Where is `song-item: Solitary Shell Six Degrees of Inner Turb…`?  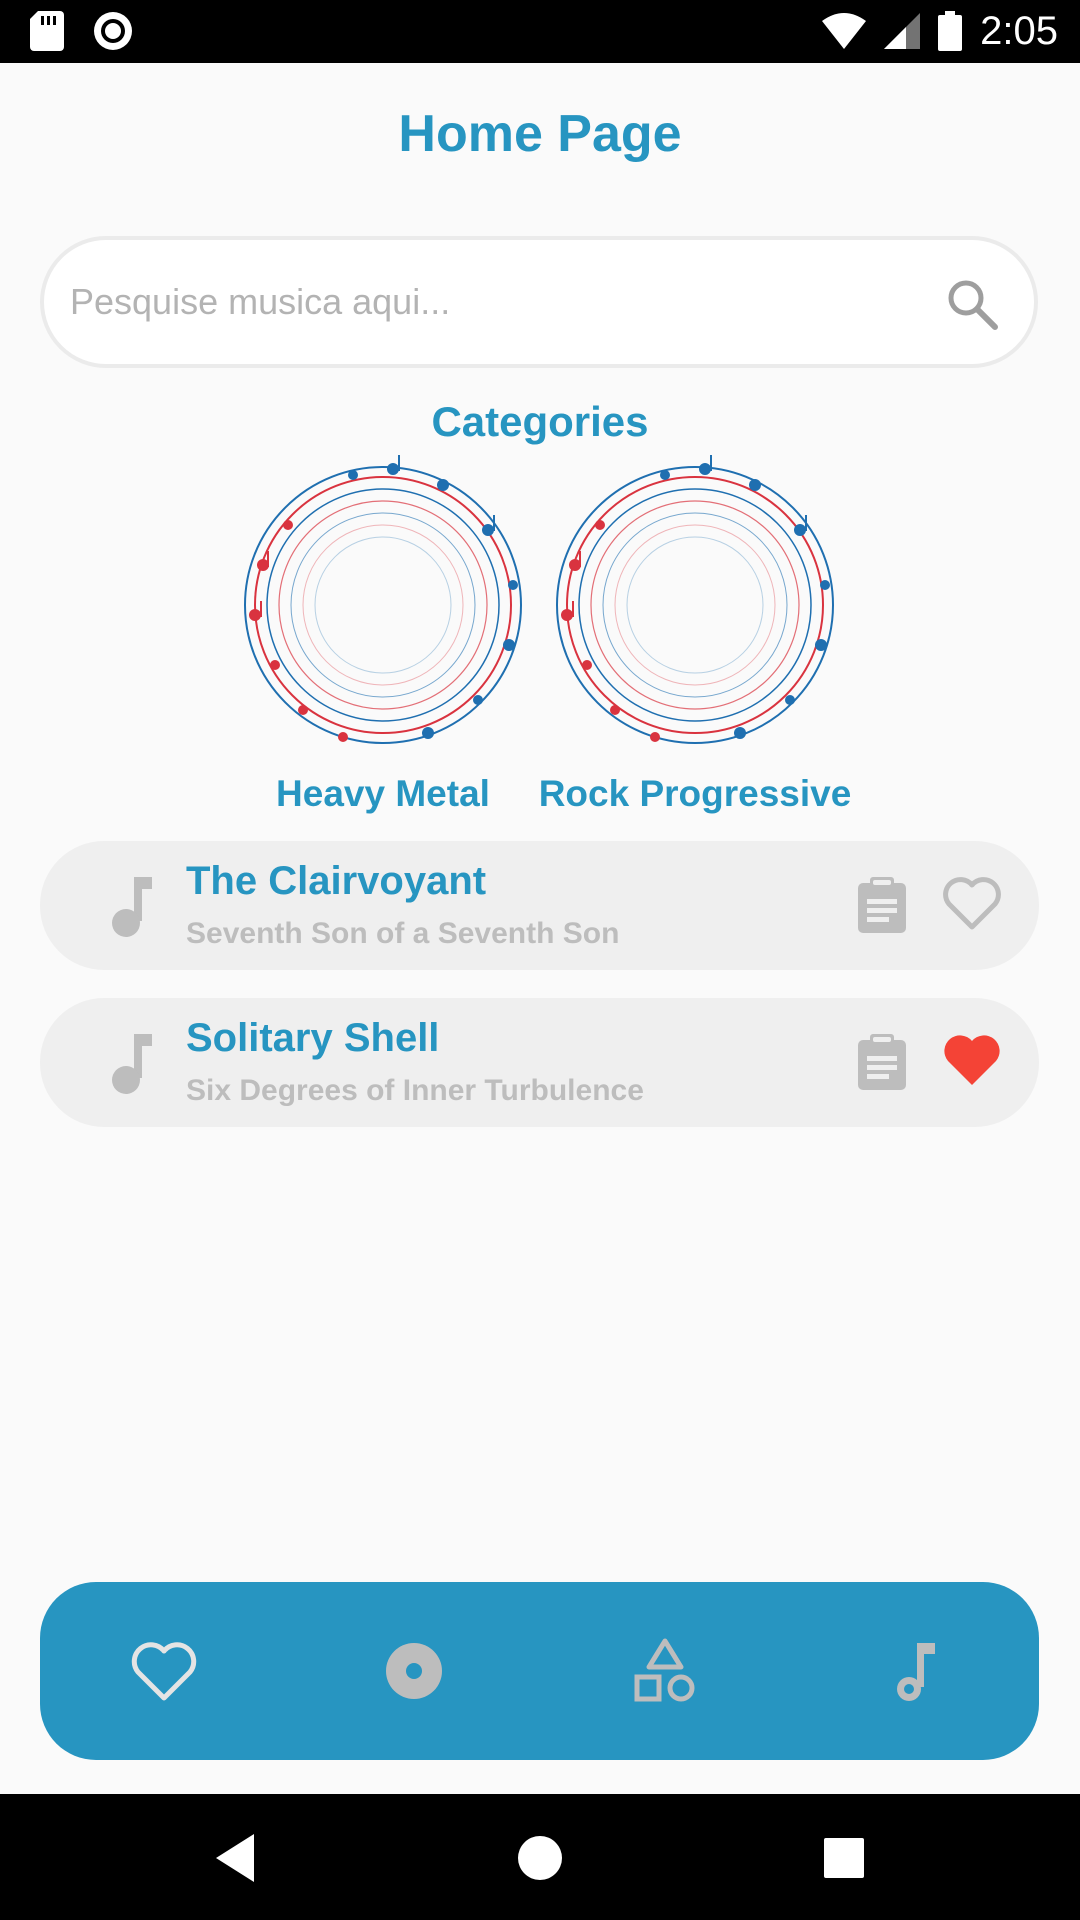 song-item: Solitary Shell Six Degrees of Inner Turb… is located at coordinates (539, 1062).